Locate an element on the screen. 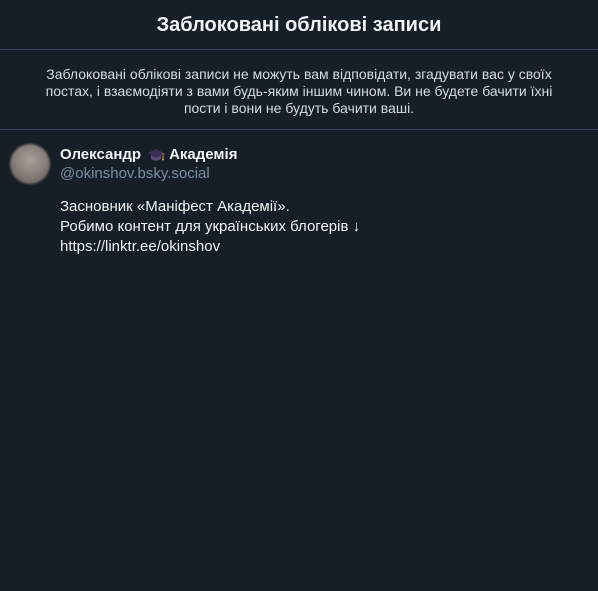 Image resolution: width=598 pixels, height=591 pixels. bio-line: Засновник «Маніфест Академії». is located at coordinates (175, 206).